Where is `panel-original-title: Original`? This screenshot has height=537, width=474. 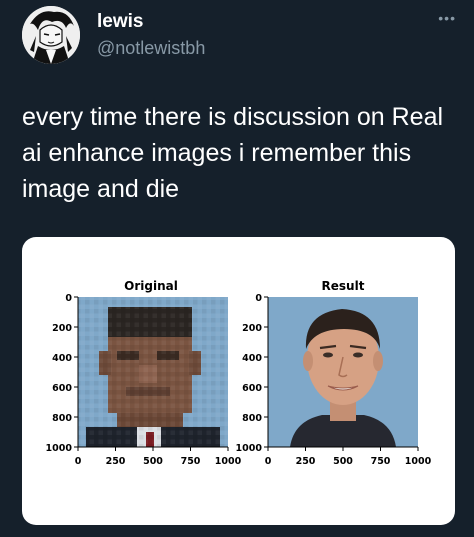
panel-original-title: Original is located at coordinates (151, 286).